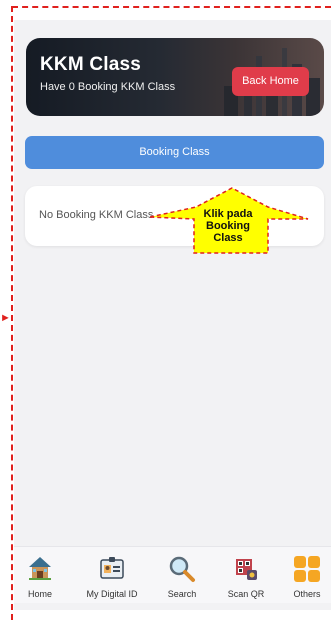  I want to click on page-title: KKM Class, so click(91, 64).